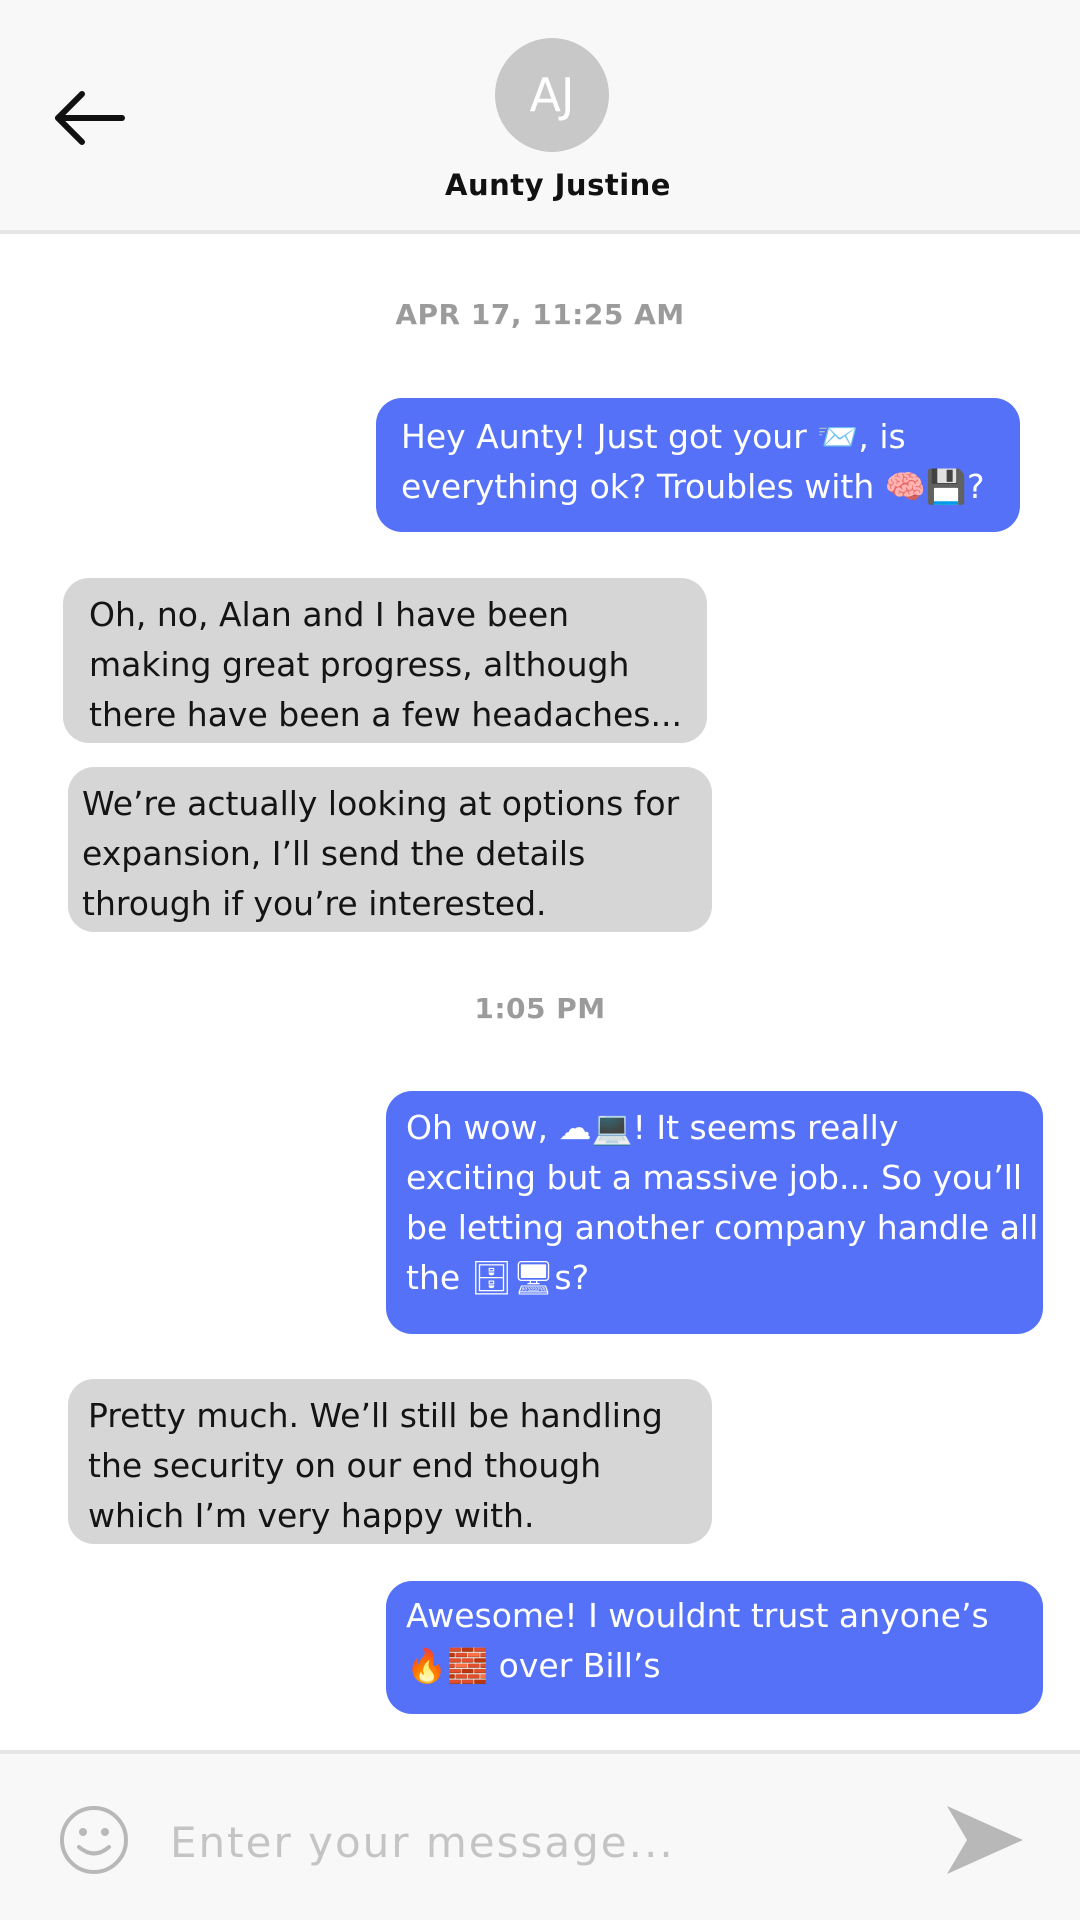 Image resolution: width=1080 pixels, height=1920 pixels. What do you see at coordinates (381, 803) in the screenshot?
I see `message-text: We’re actually looking at options for` at bounding box center [381, 803].